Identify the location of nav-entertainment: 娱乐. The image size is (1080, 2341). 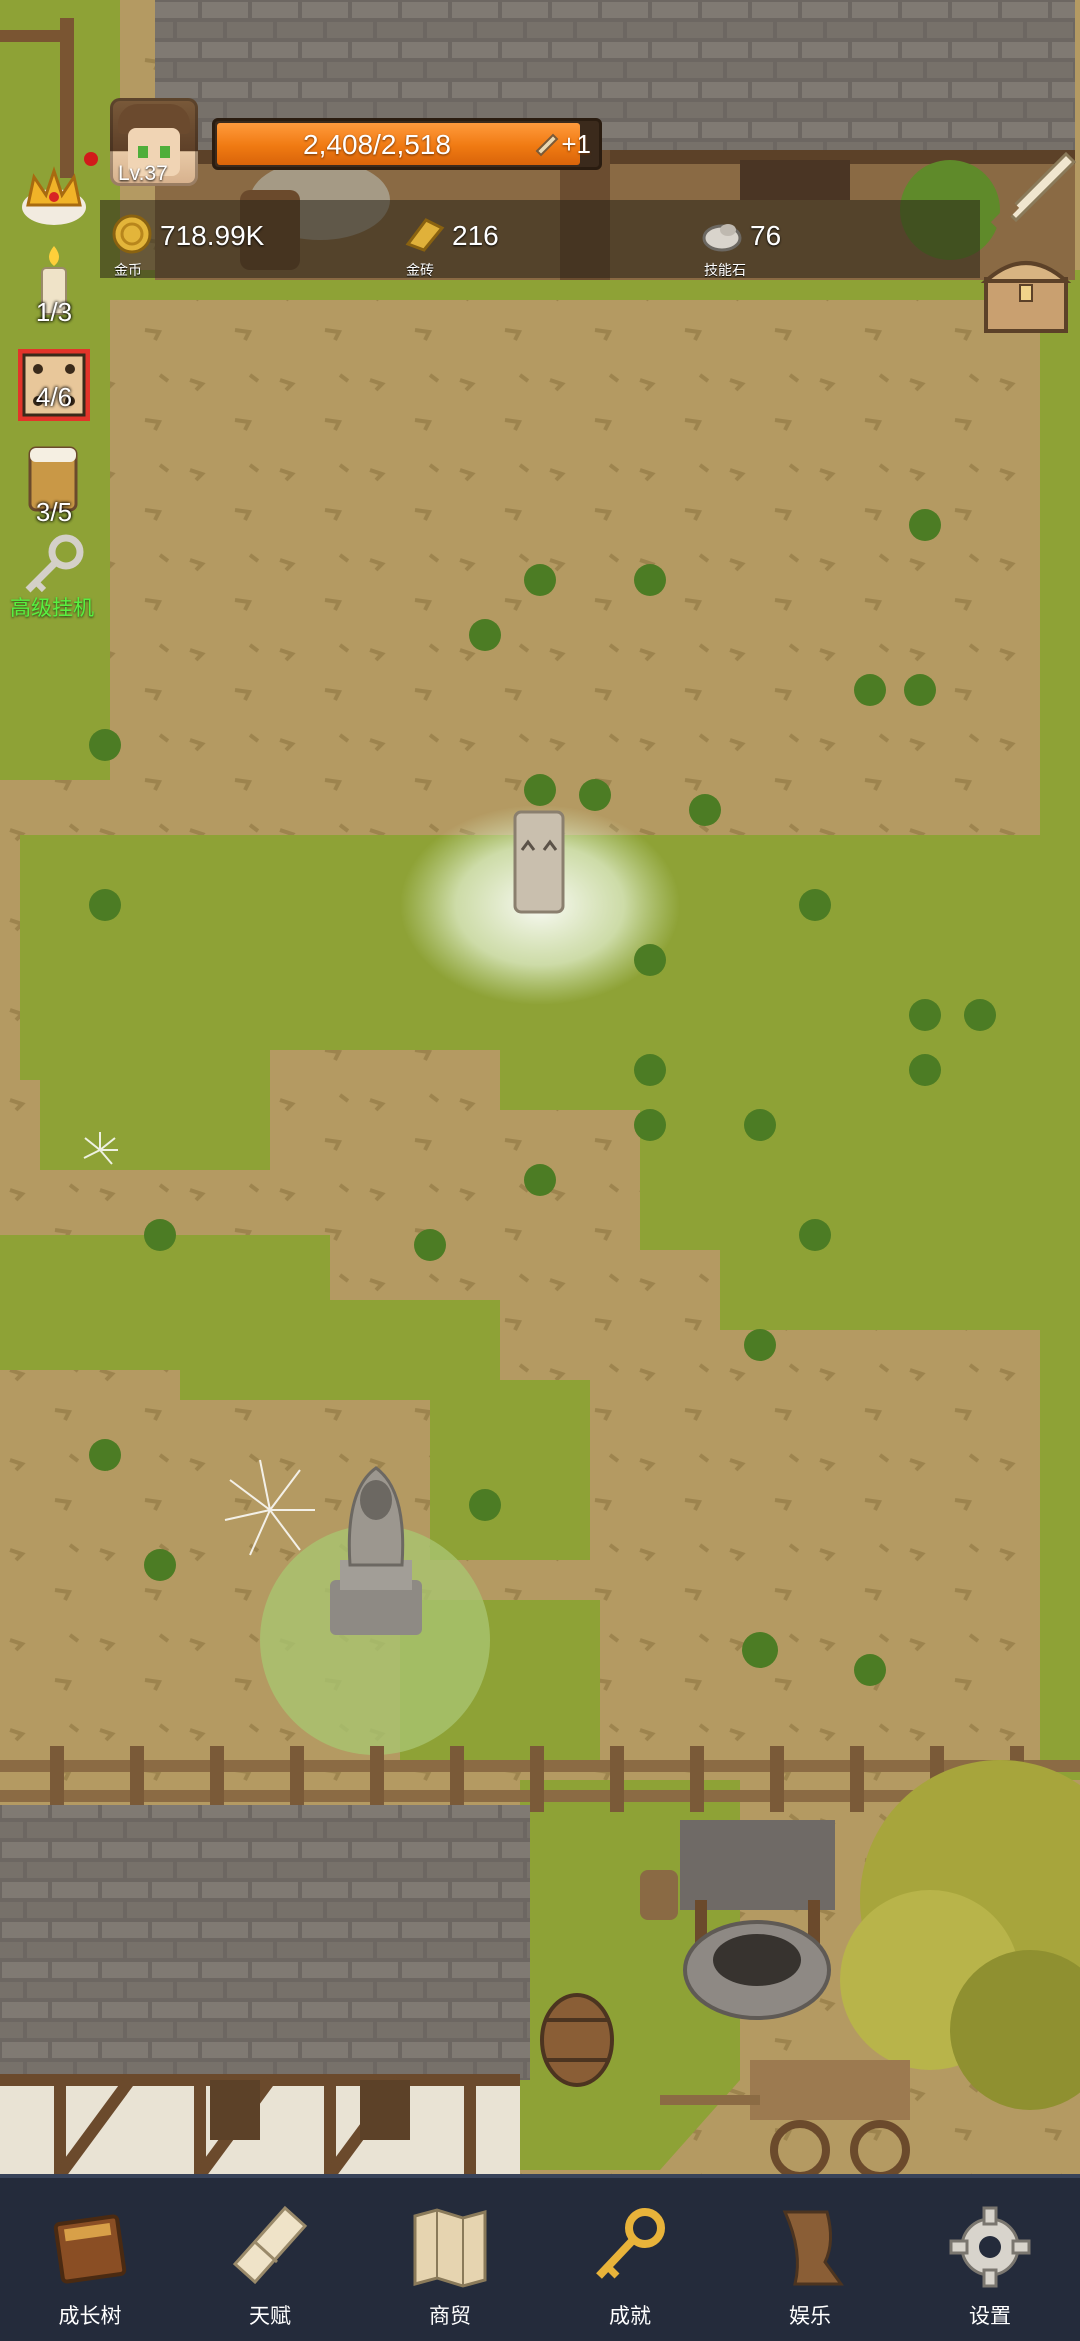
(810, 2259).